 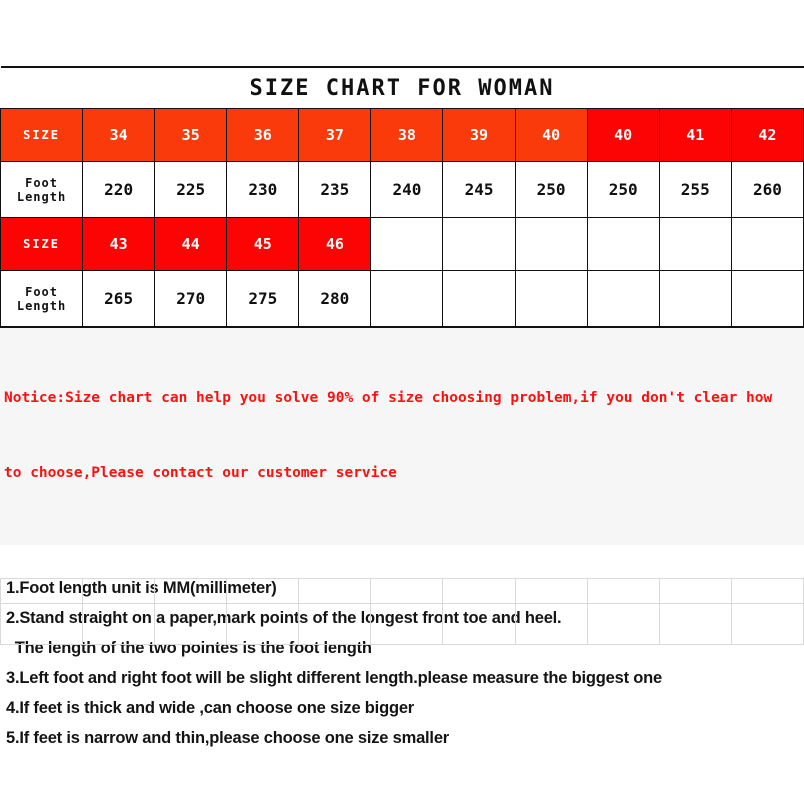 What do you see at coordinates (335, 299) in the screenshot?
I see `foot-length-cell: 280` at bounding box center [335, 299].